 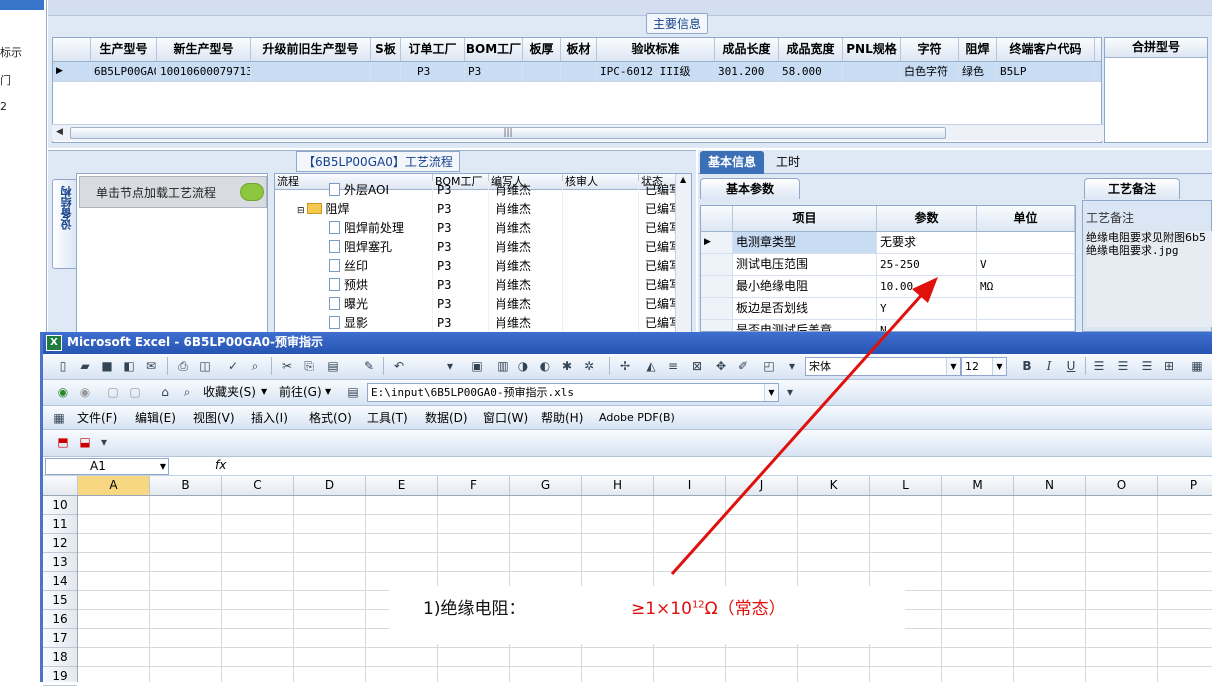 What do you see at coordinates (579, 49) in the screenshot?
I see `column-header: 板材` at bounding box center [579, 49].